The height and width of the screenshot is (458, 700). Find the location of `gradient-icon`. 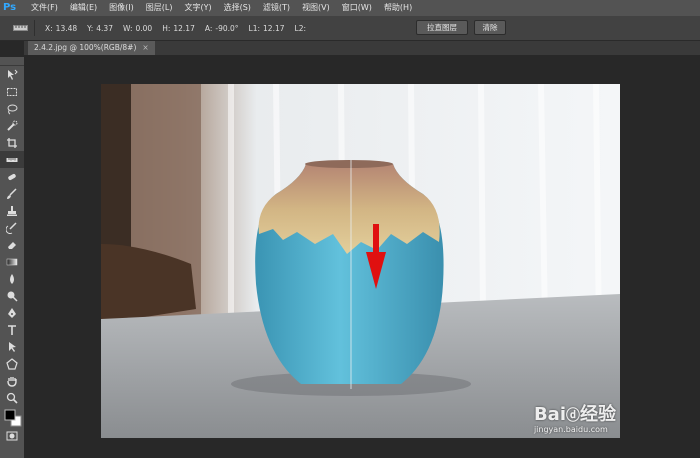

gradient-icon is located at coordinates (12, 261).